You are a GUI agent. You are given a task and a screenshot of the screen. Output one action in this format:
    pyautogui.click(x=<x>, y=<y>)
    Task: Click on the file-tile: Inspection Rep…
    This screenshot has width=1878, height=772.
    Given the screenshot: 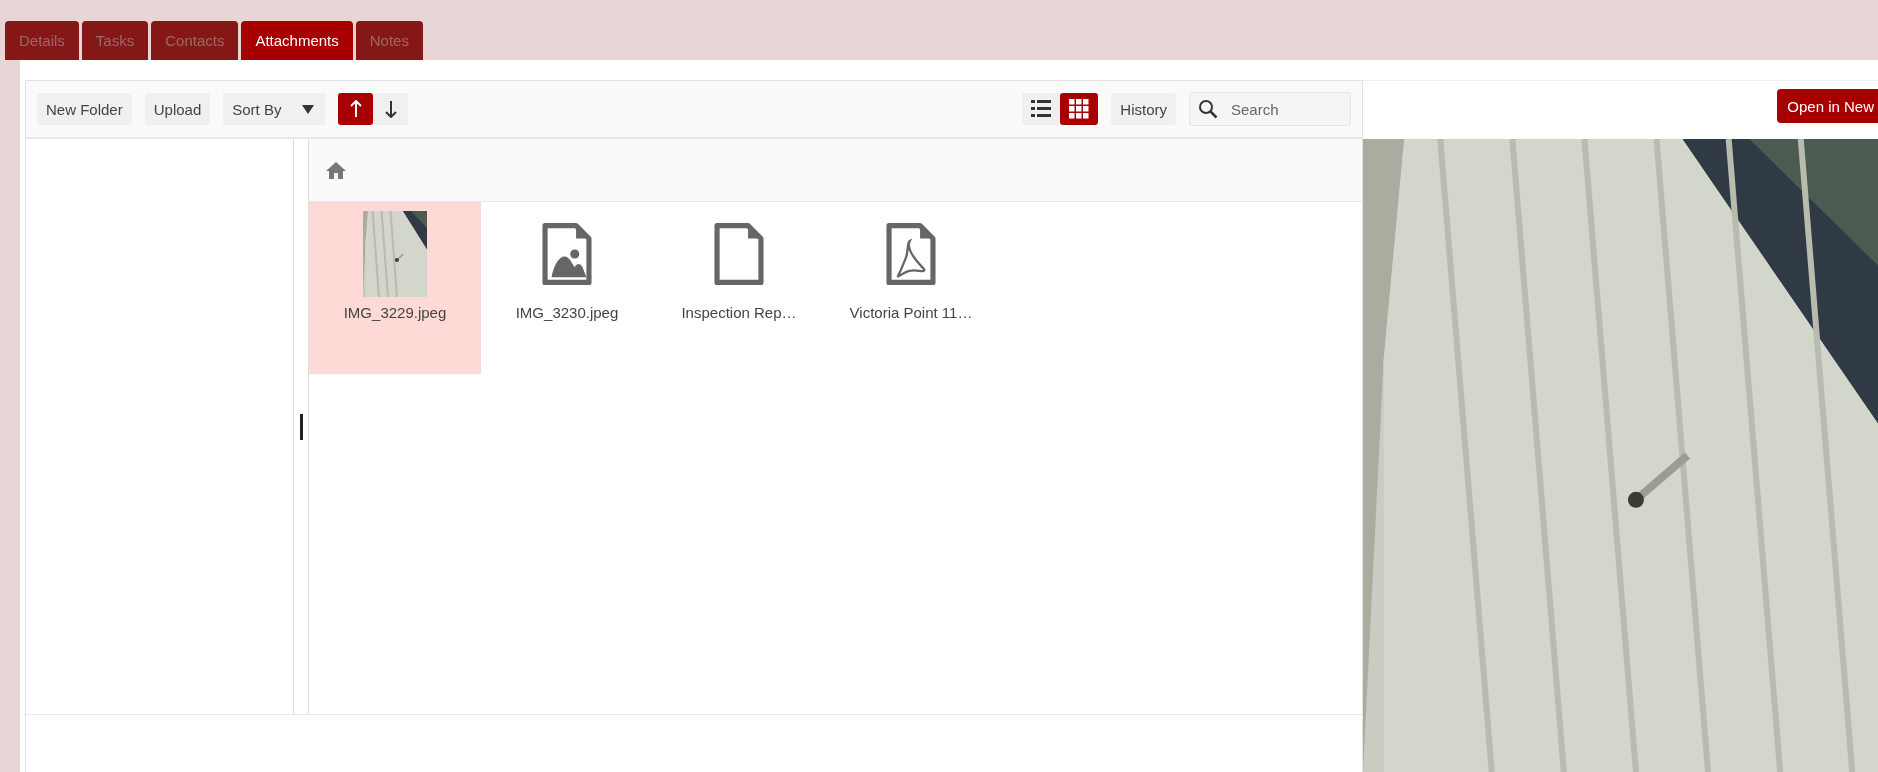 What is the action you would take?
    pyautogui.click(x=739, y=288)
    